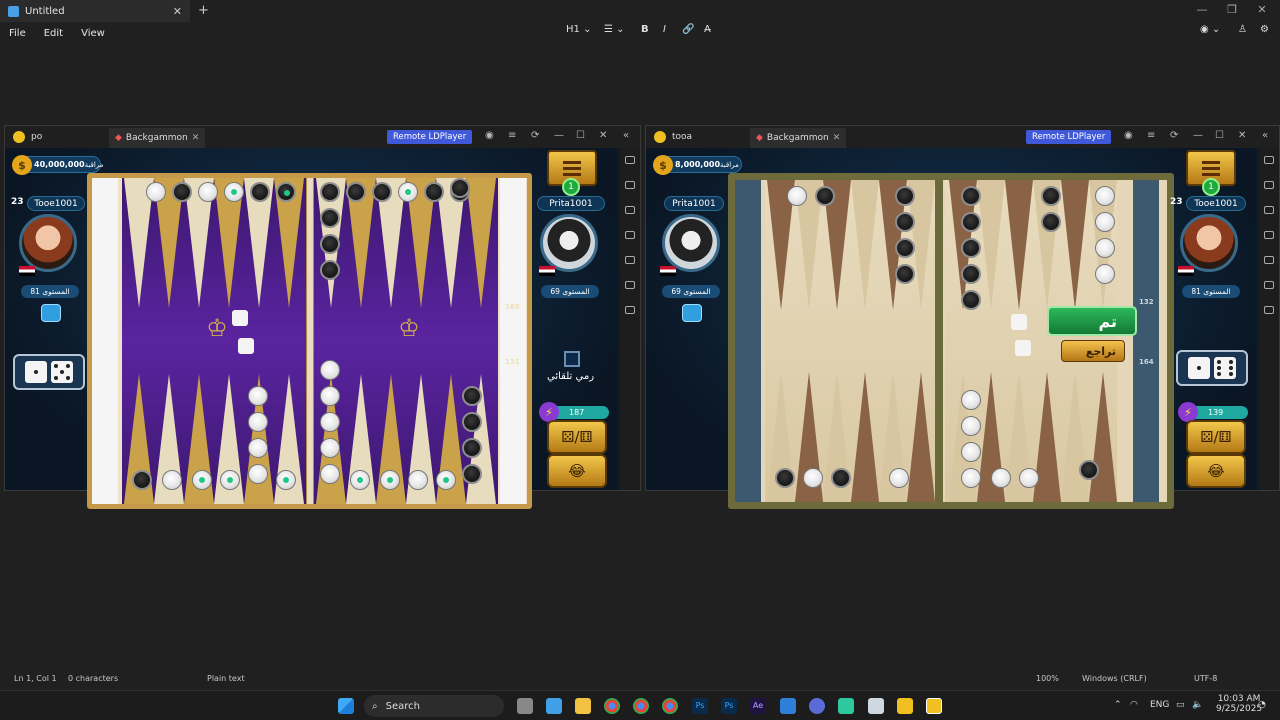  What do you see at coordinates (1232, 9) in the screenshot?
I see `maximize-icon: ❐` at bounding box center [1232, 9].